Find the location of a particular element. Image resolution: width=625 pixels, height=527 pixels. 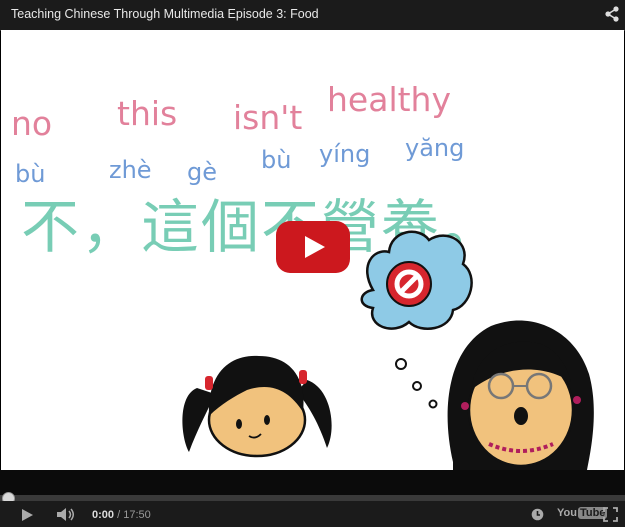

control-bar: 0:00 / 17:50 You Tube is located at coordinates (312, 514).